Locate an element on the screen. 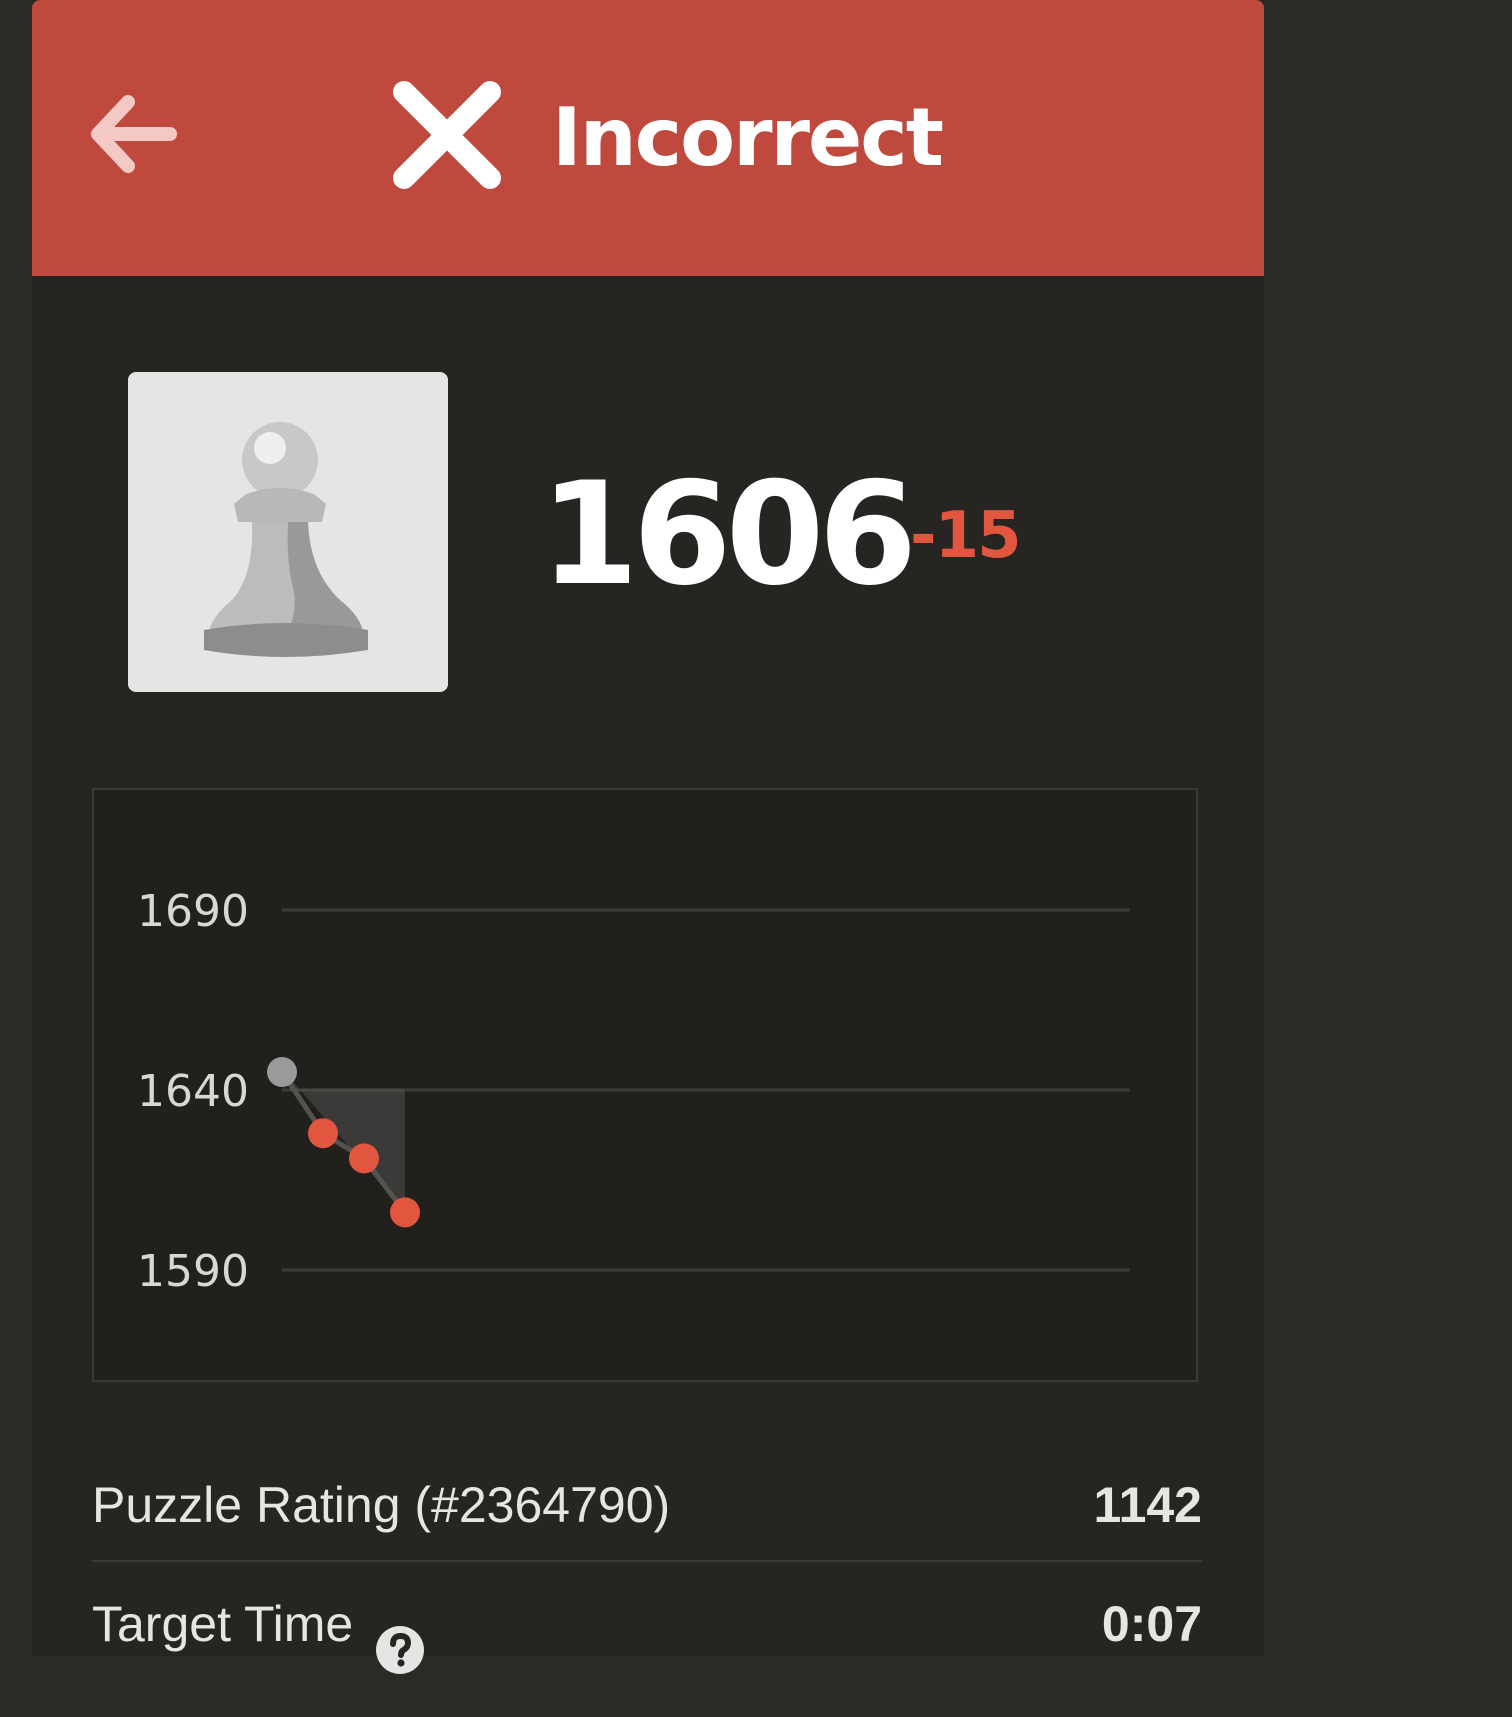 Image resolution: width=1512 pixels, height=1717 pixels. pawn-icon is located at coordinates (286, 539).